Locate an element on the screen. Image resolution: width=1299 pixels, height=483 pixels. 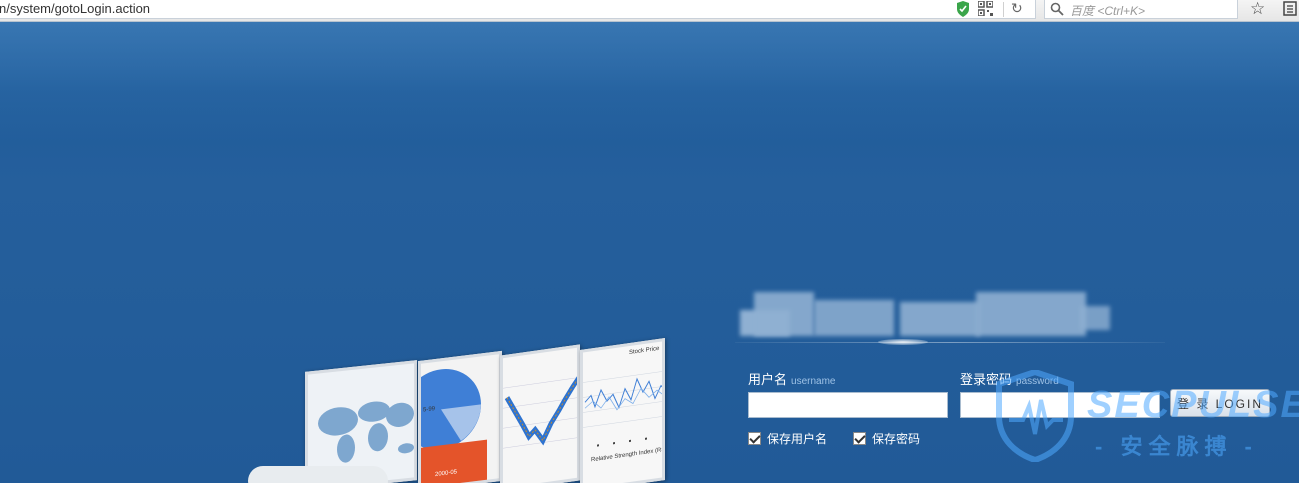
pie-chart-card: 5-99 2000-05 is located at coordinates (460, 416).